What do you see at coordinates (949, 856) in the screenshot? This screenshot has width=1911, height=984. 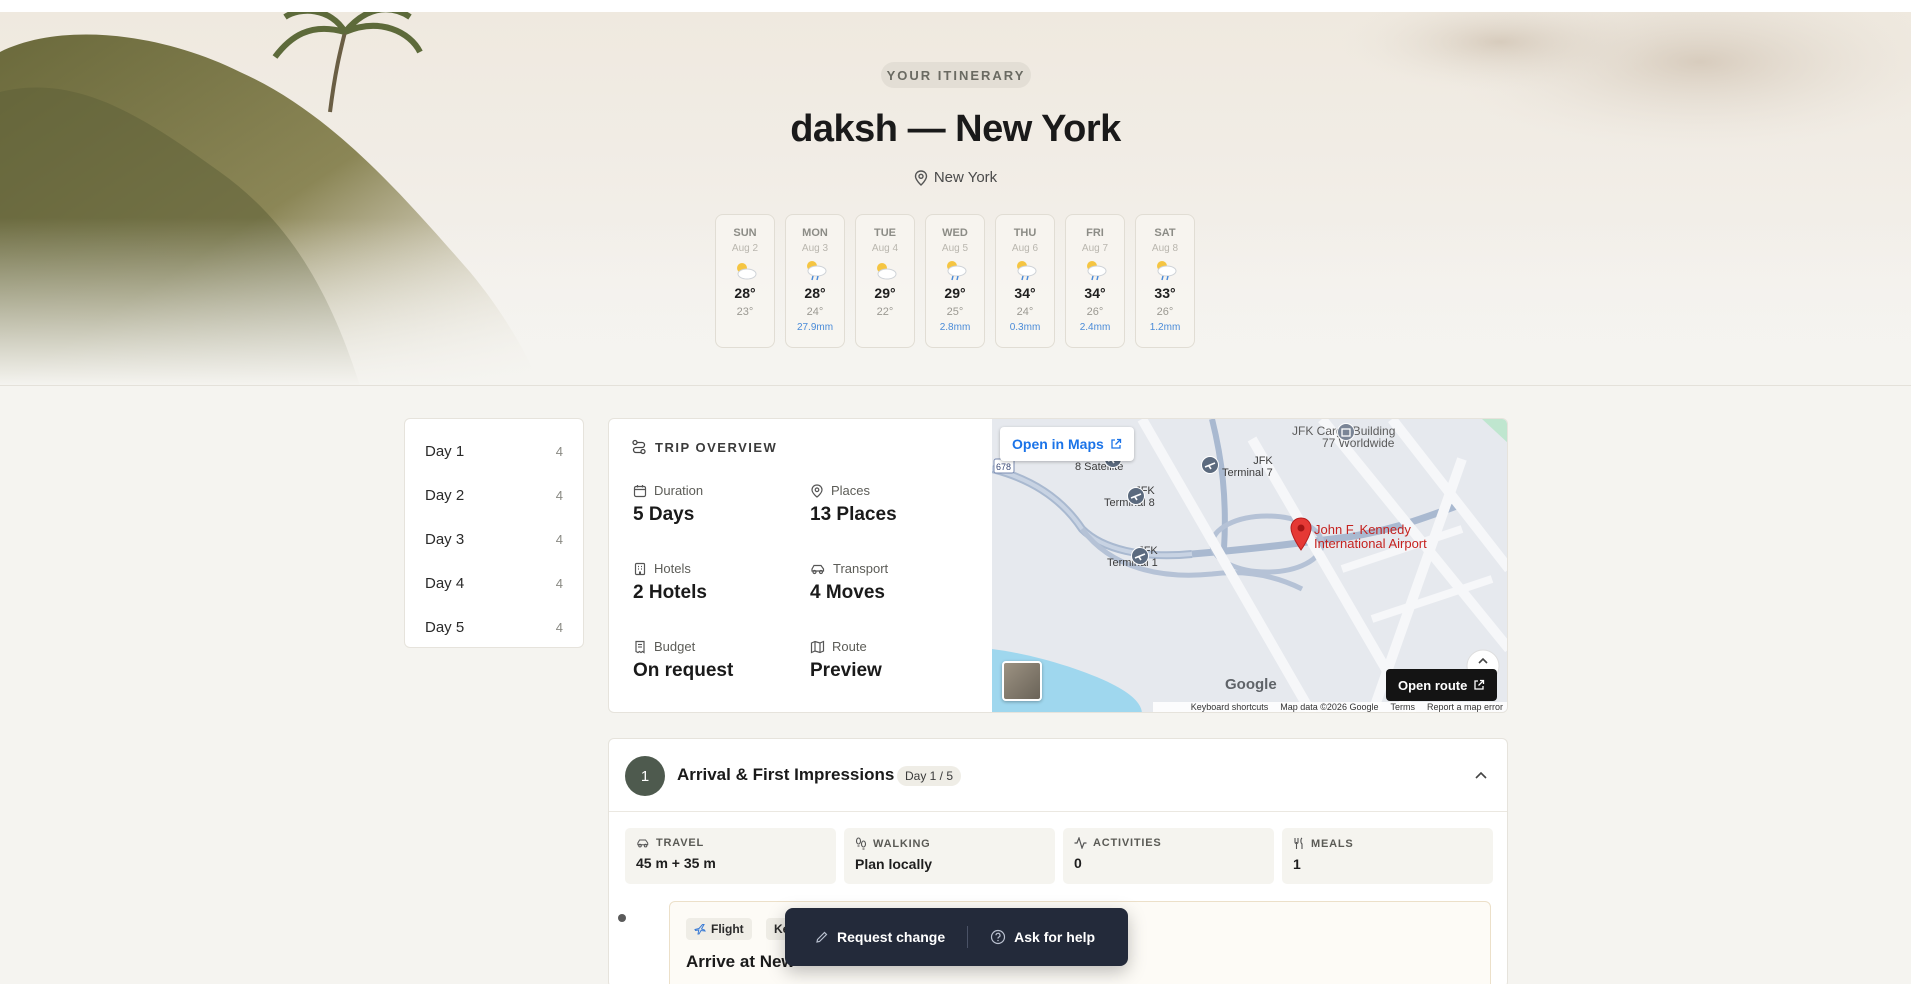 I see `metric-walking: WALKING Plan locally` at bounding box center [949, 856].